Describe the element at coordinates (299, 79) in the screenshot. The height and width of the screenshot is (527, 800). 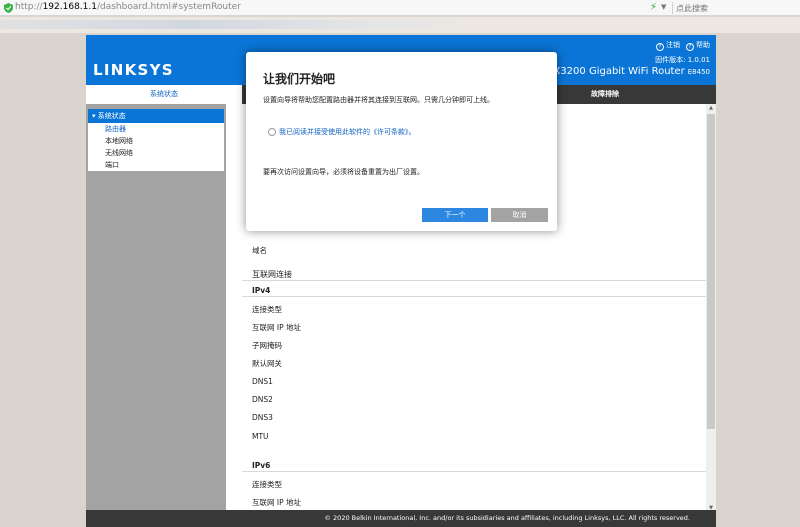
I see `dialog-title: 让我们开始吧` at that location.